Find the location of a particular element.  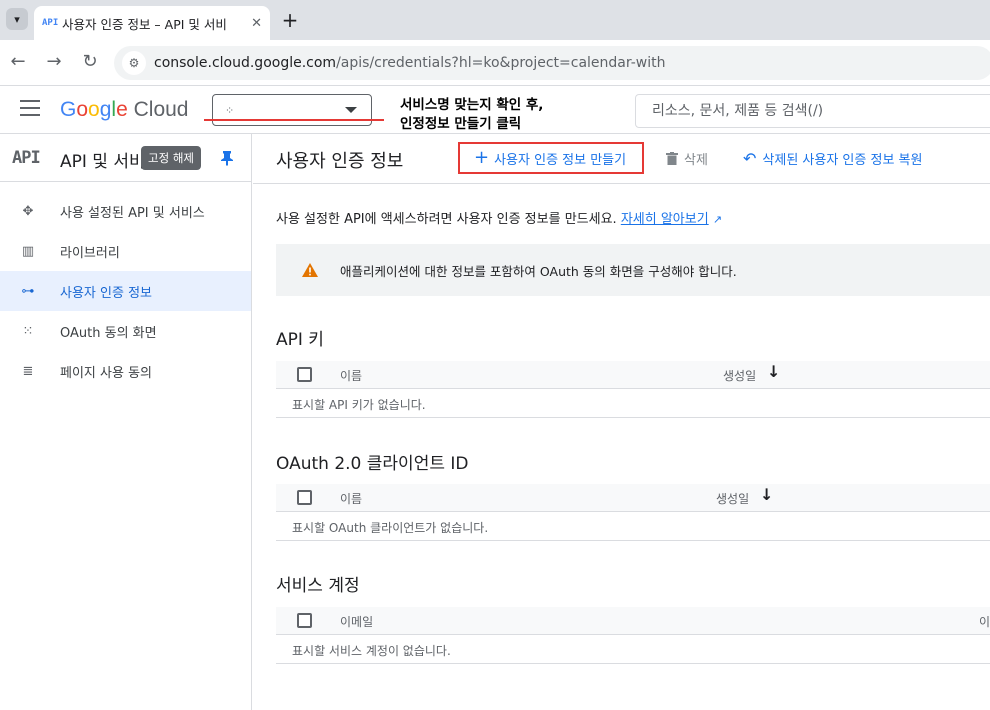

google-cloud-logo: Google Cloud is located at coordinates (124, 110).